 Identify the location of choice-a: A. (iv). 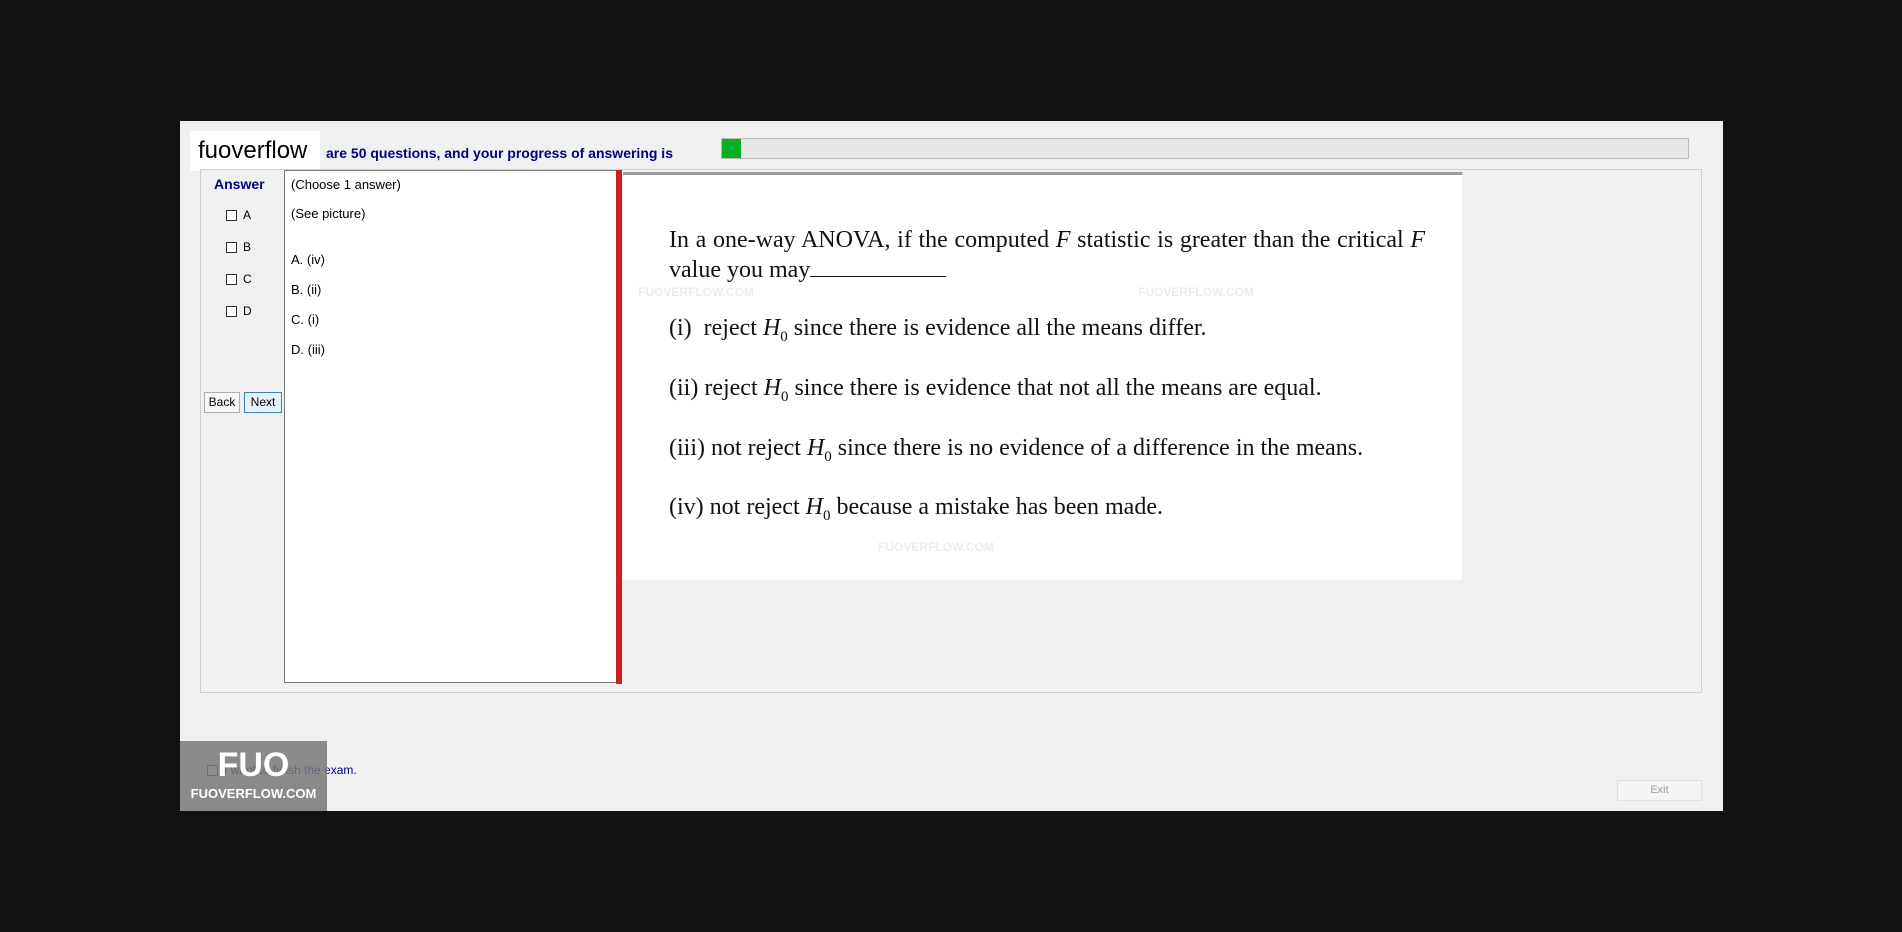
(308, 259).